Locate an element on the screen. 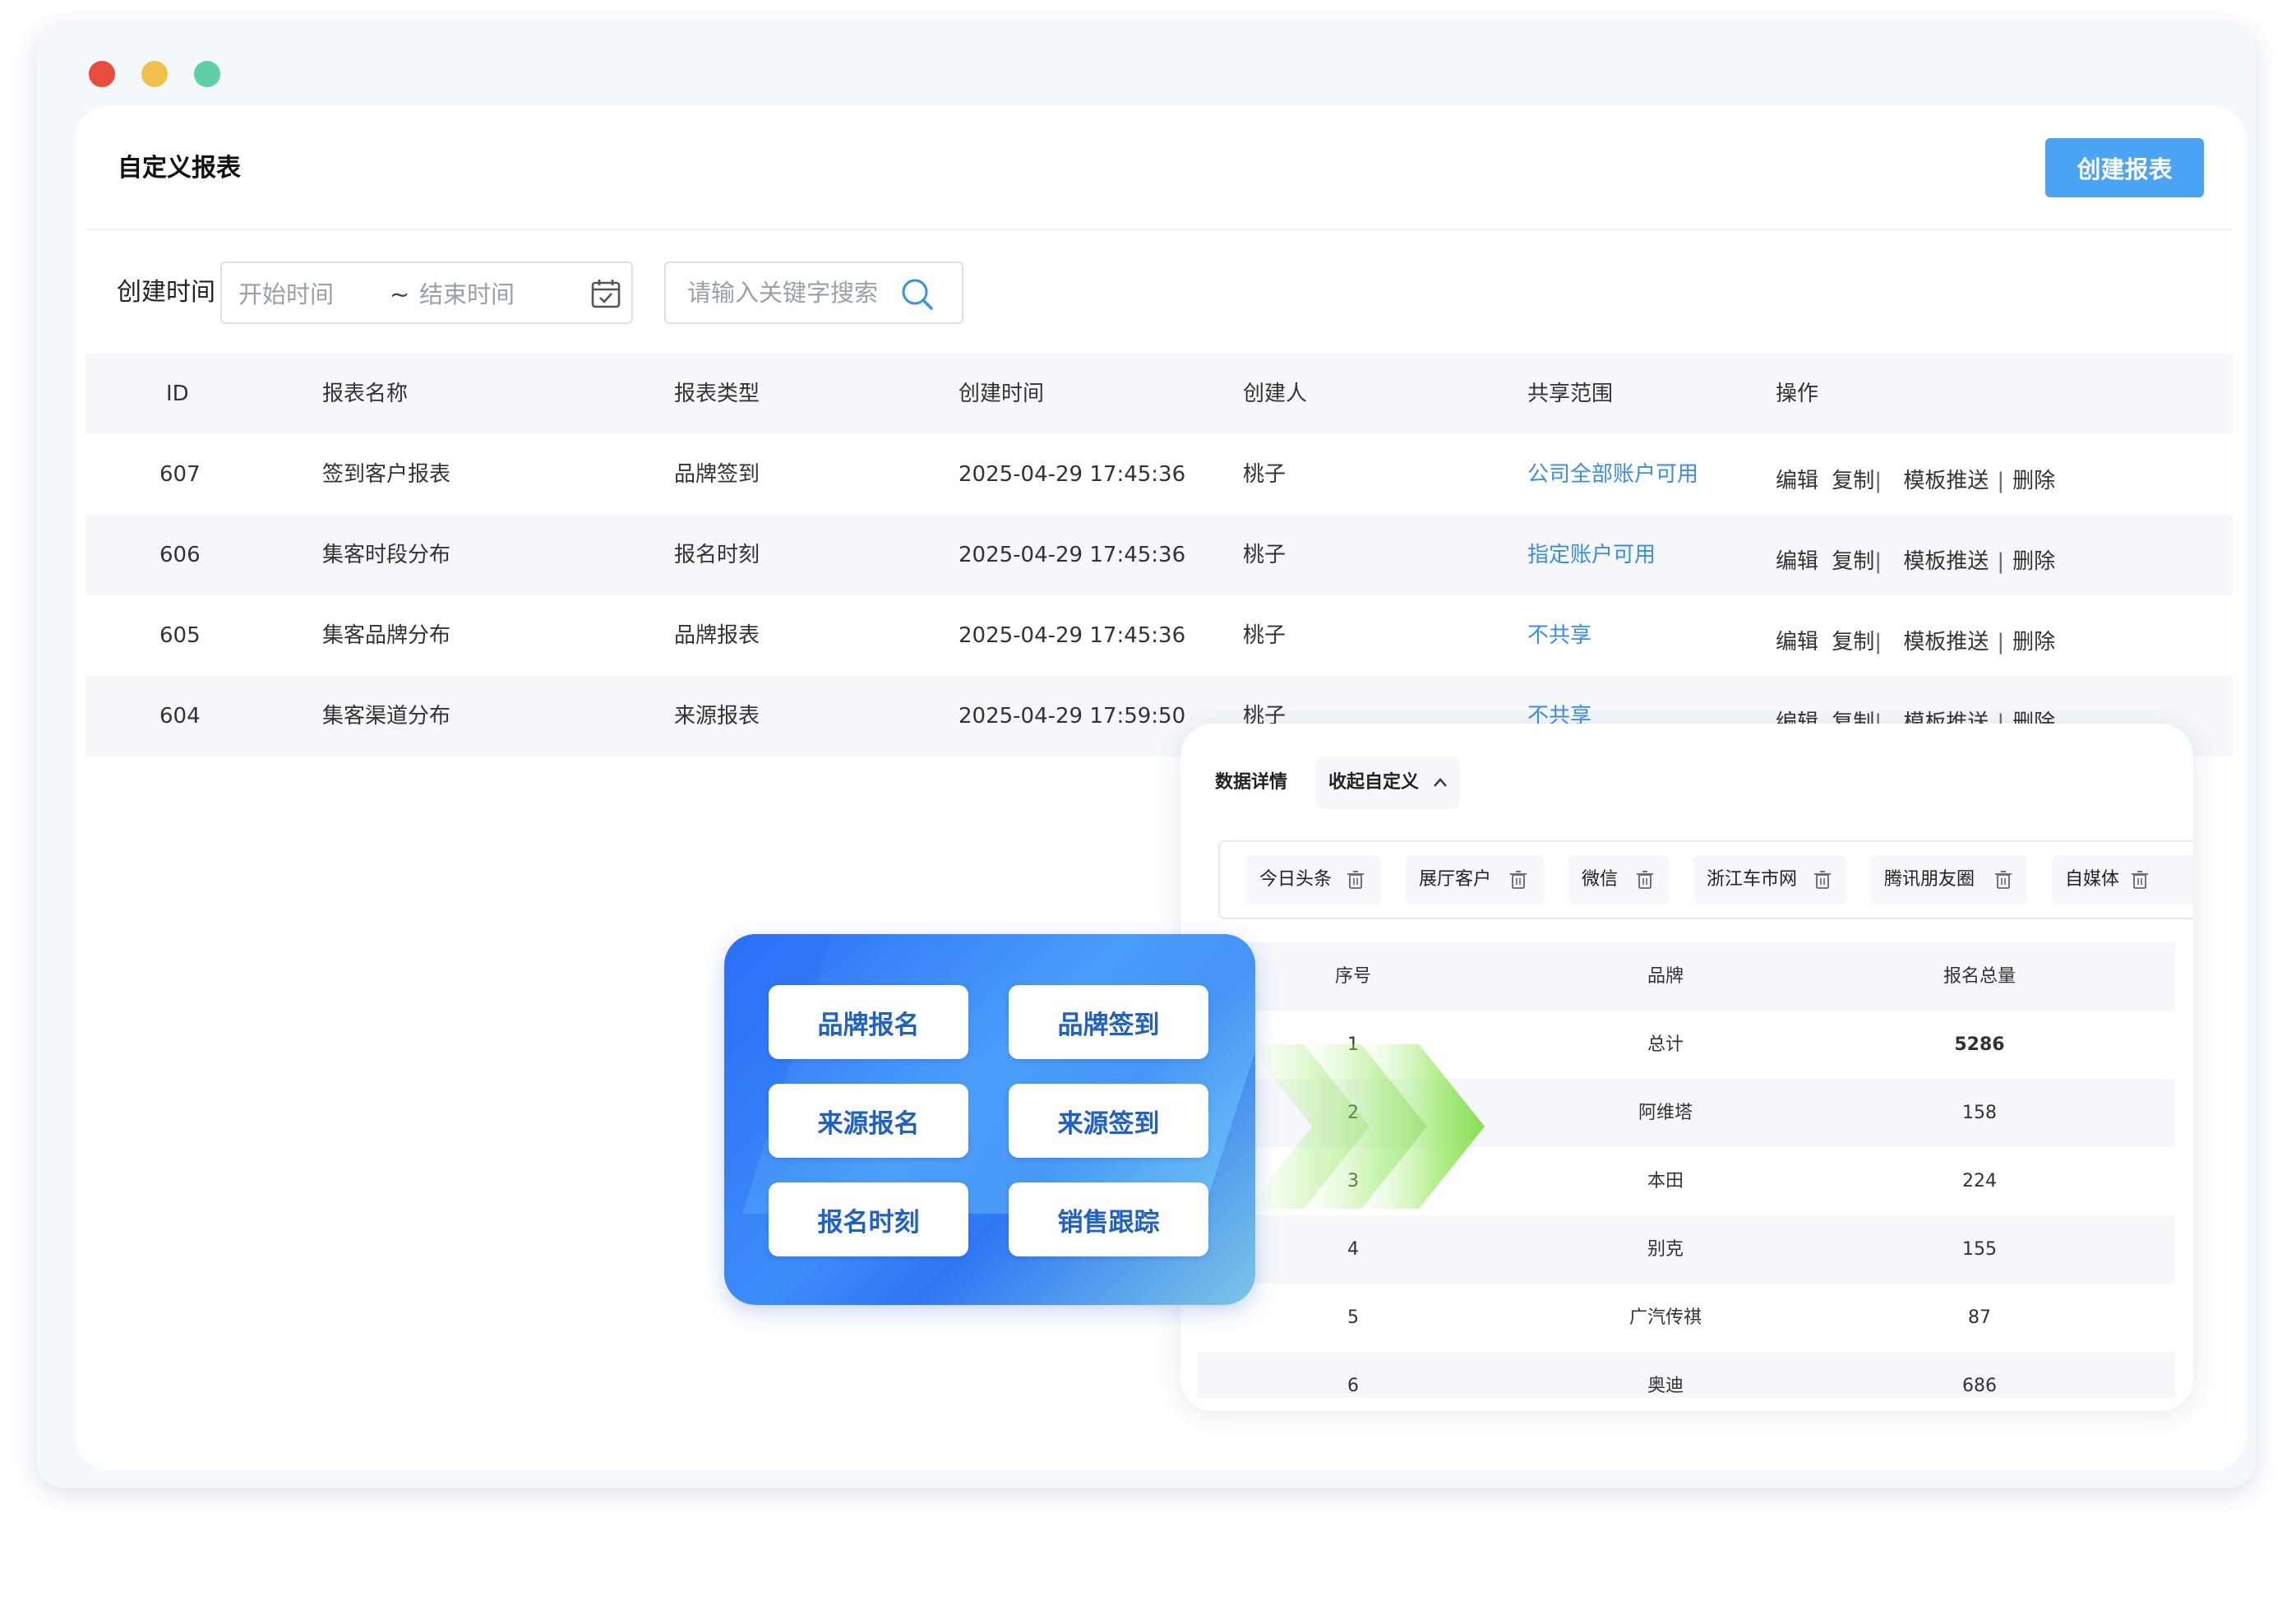 The image size is (2296, 1610). row-type: 来源报表 is located at coordinates (717, 716).